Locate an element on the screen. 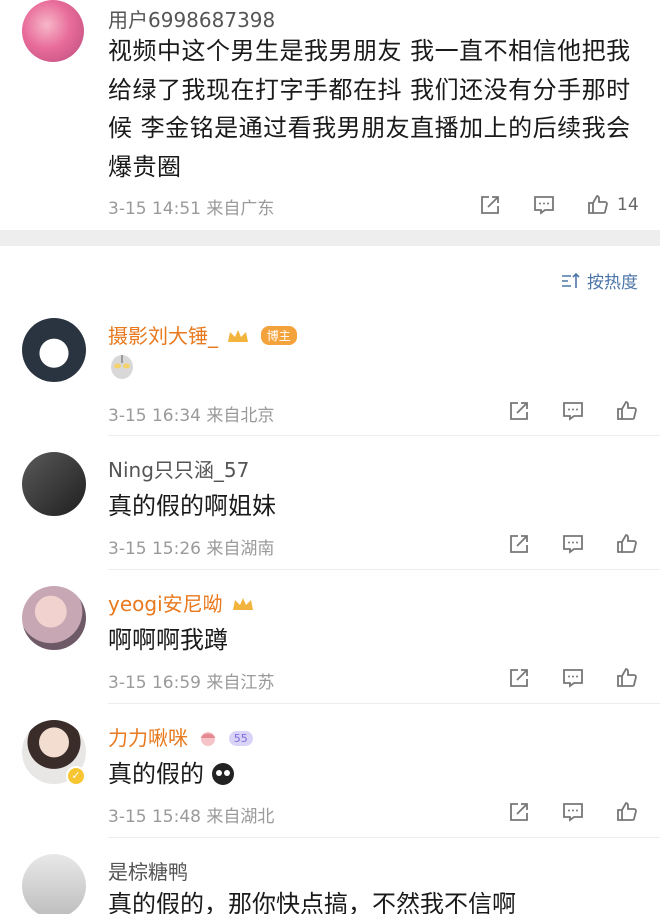 The height and width of the screenshot is (914, 660). comment-meta: 3-15 16:34 来自北京 is located at coordinates (191, 413).